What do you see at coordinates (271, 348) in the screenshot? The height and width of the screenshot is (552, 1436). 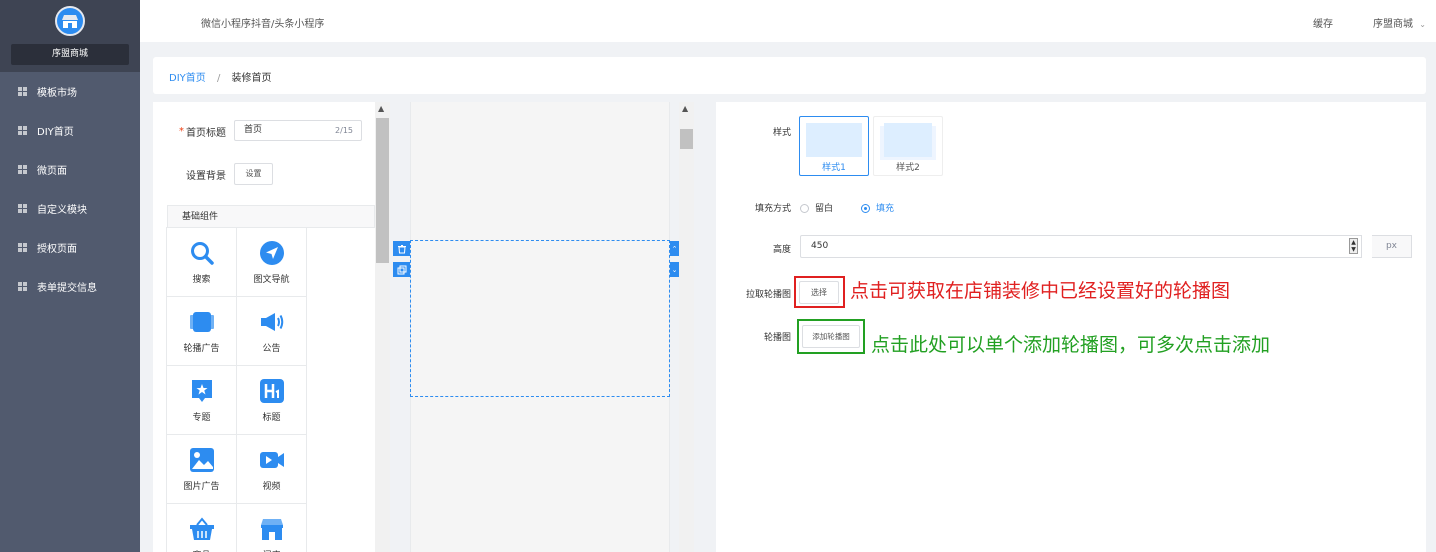 I see `component-label: 公告` at bounding box center [271, 348].